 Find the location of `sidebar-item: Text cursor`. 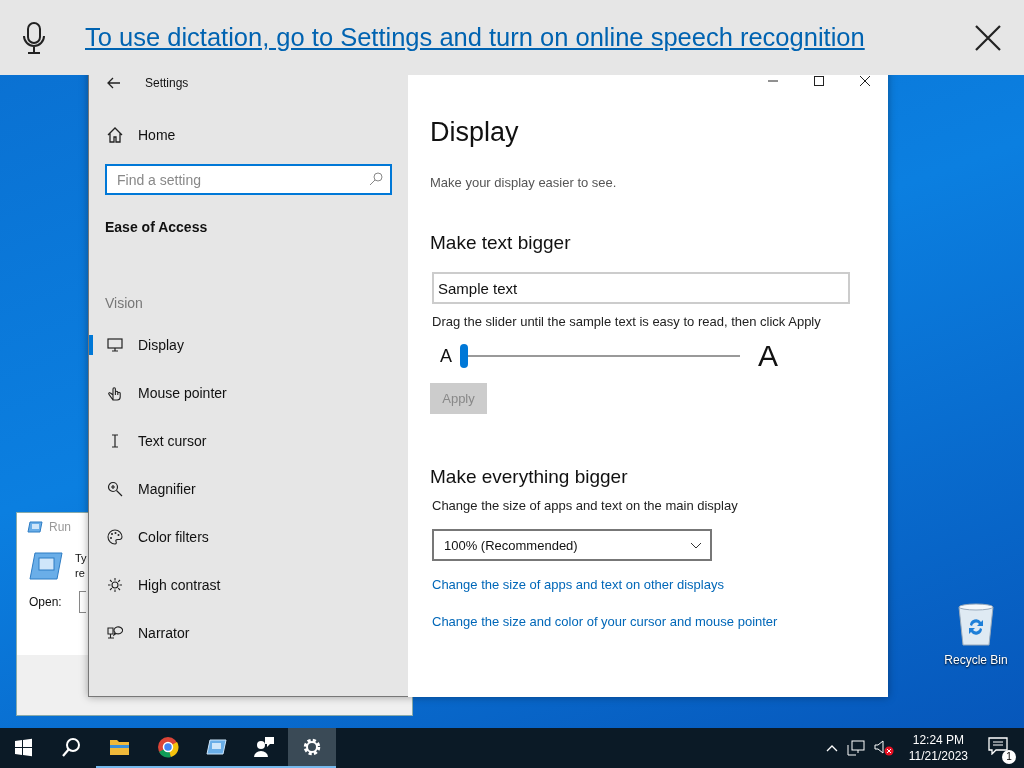

sidebar-item: Text cursor is located at coordinates (240, 441).